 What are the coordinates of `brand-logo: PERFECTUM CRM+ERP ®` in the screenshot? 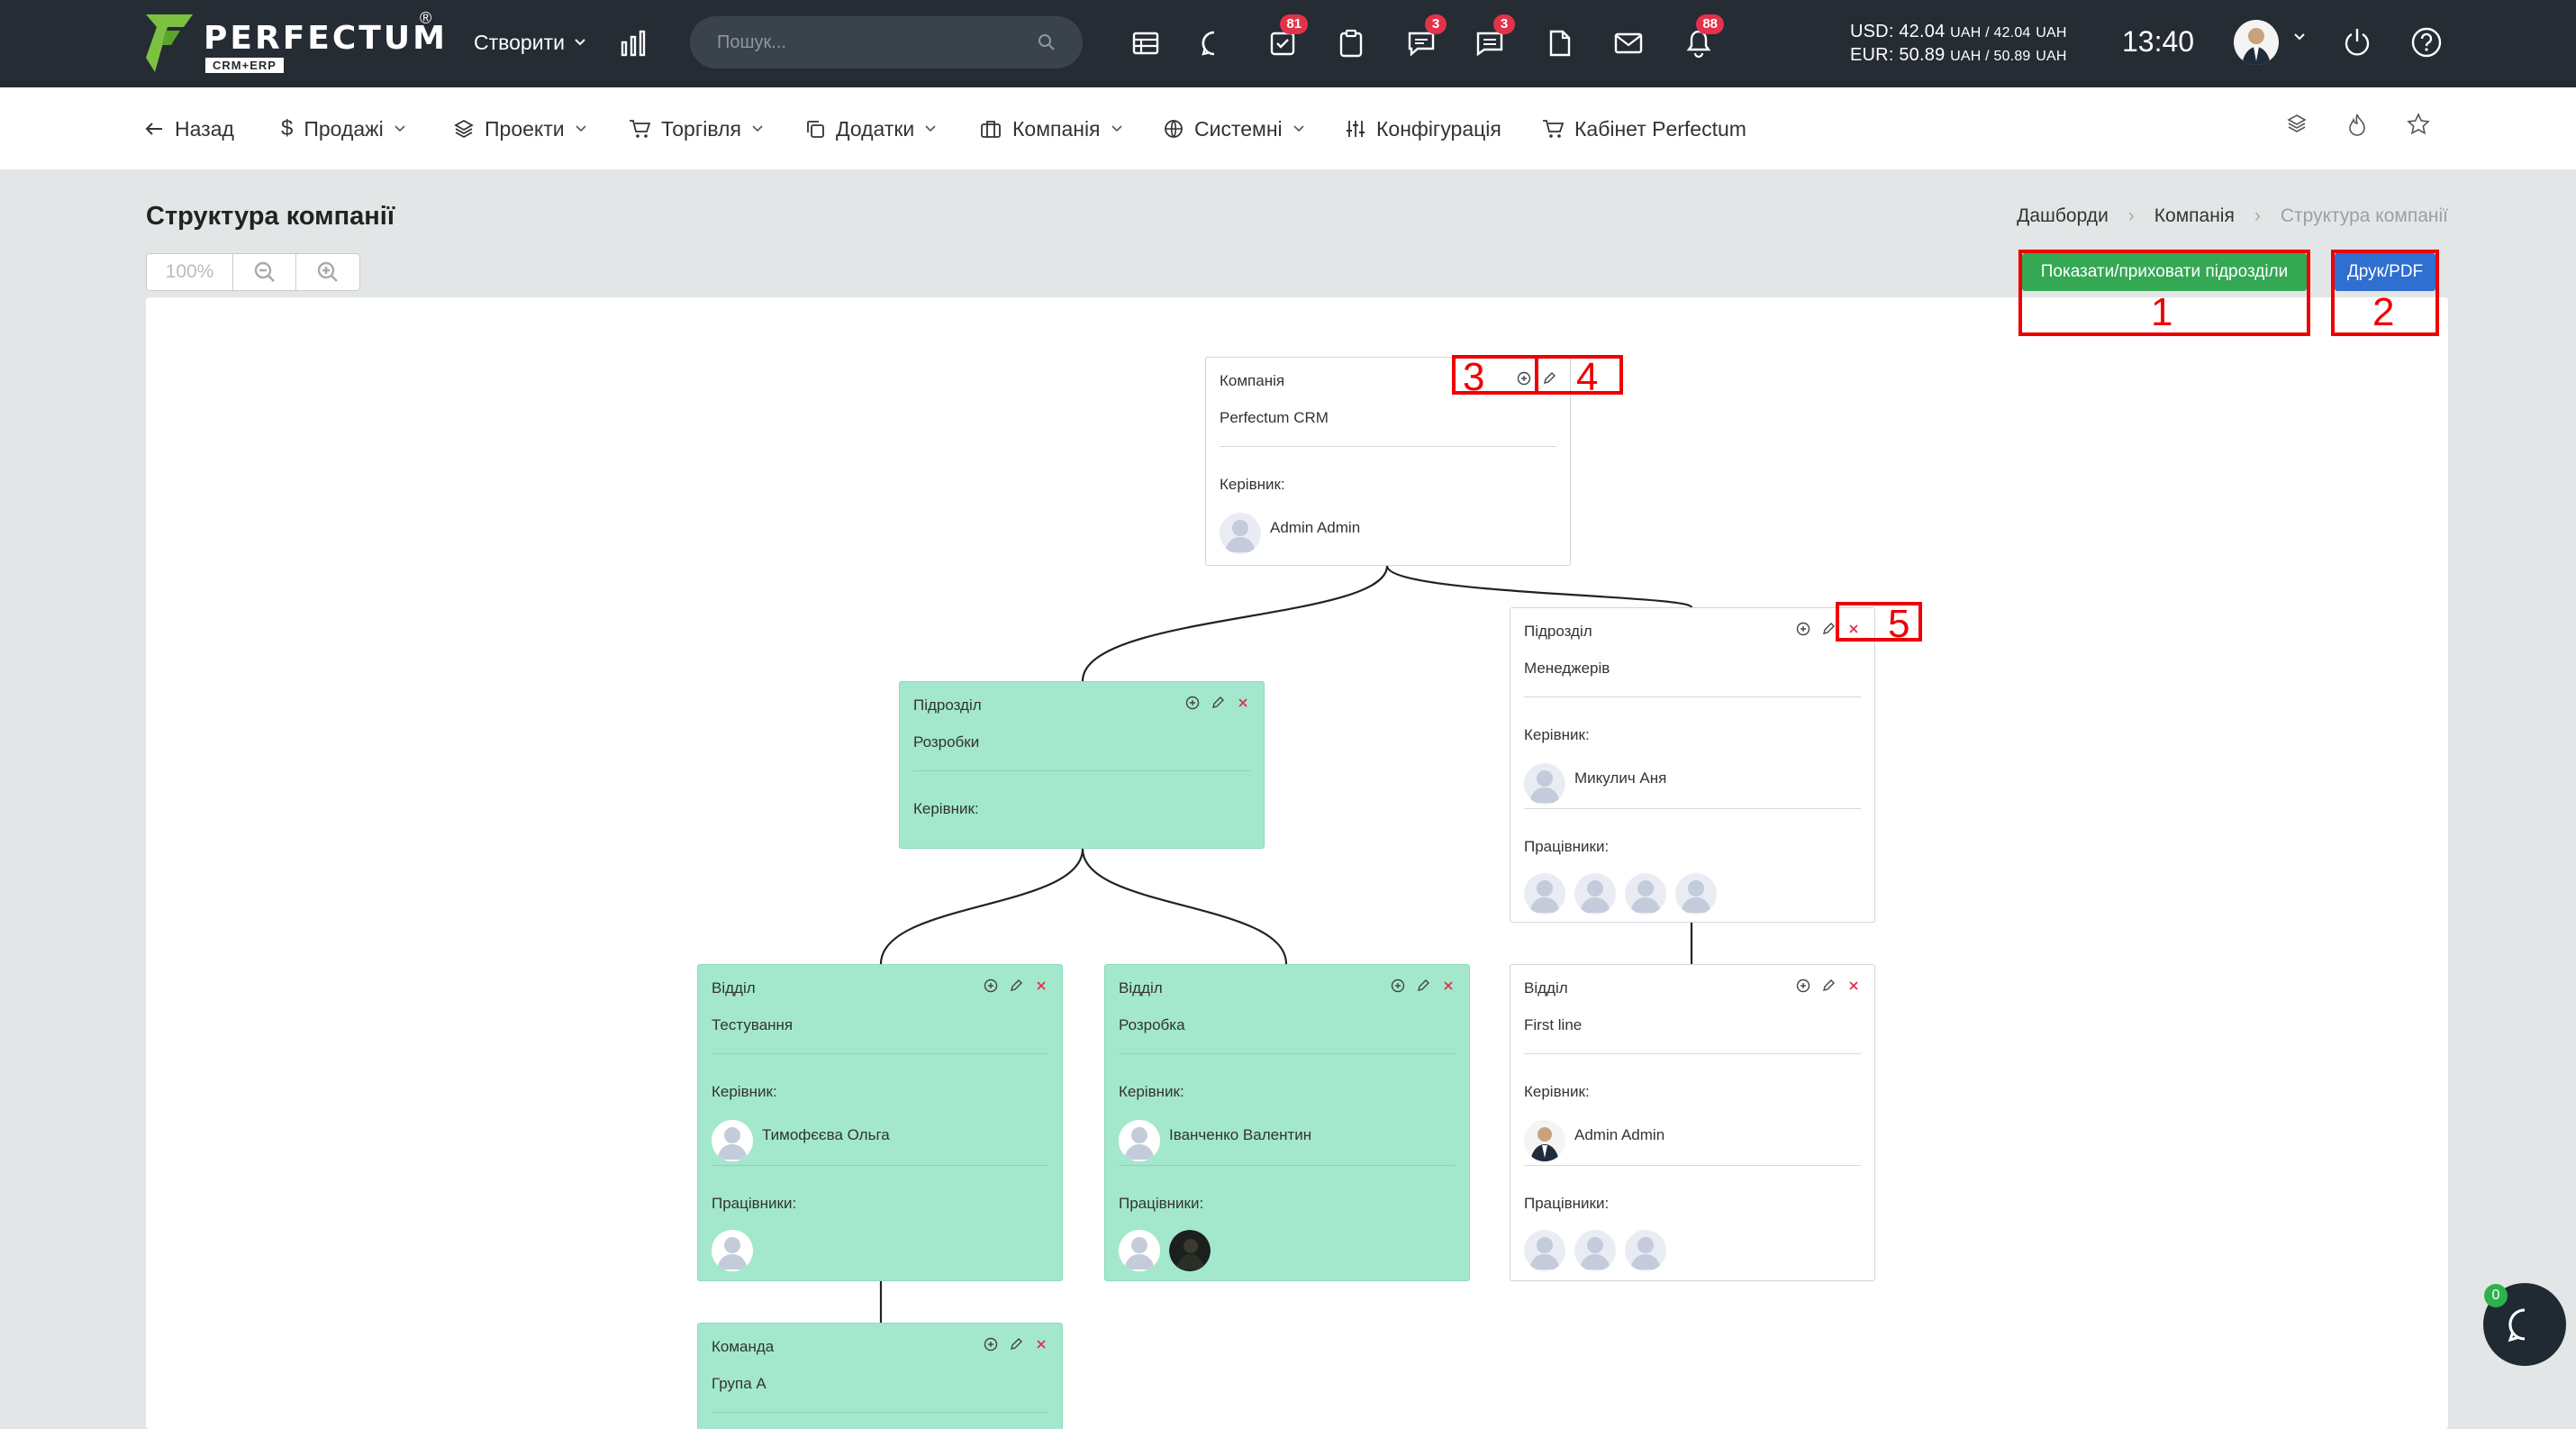 It's located at (294, 42).